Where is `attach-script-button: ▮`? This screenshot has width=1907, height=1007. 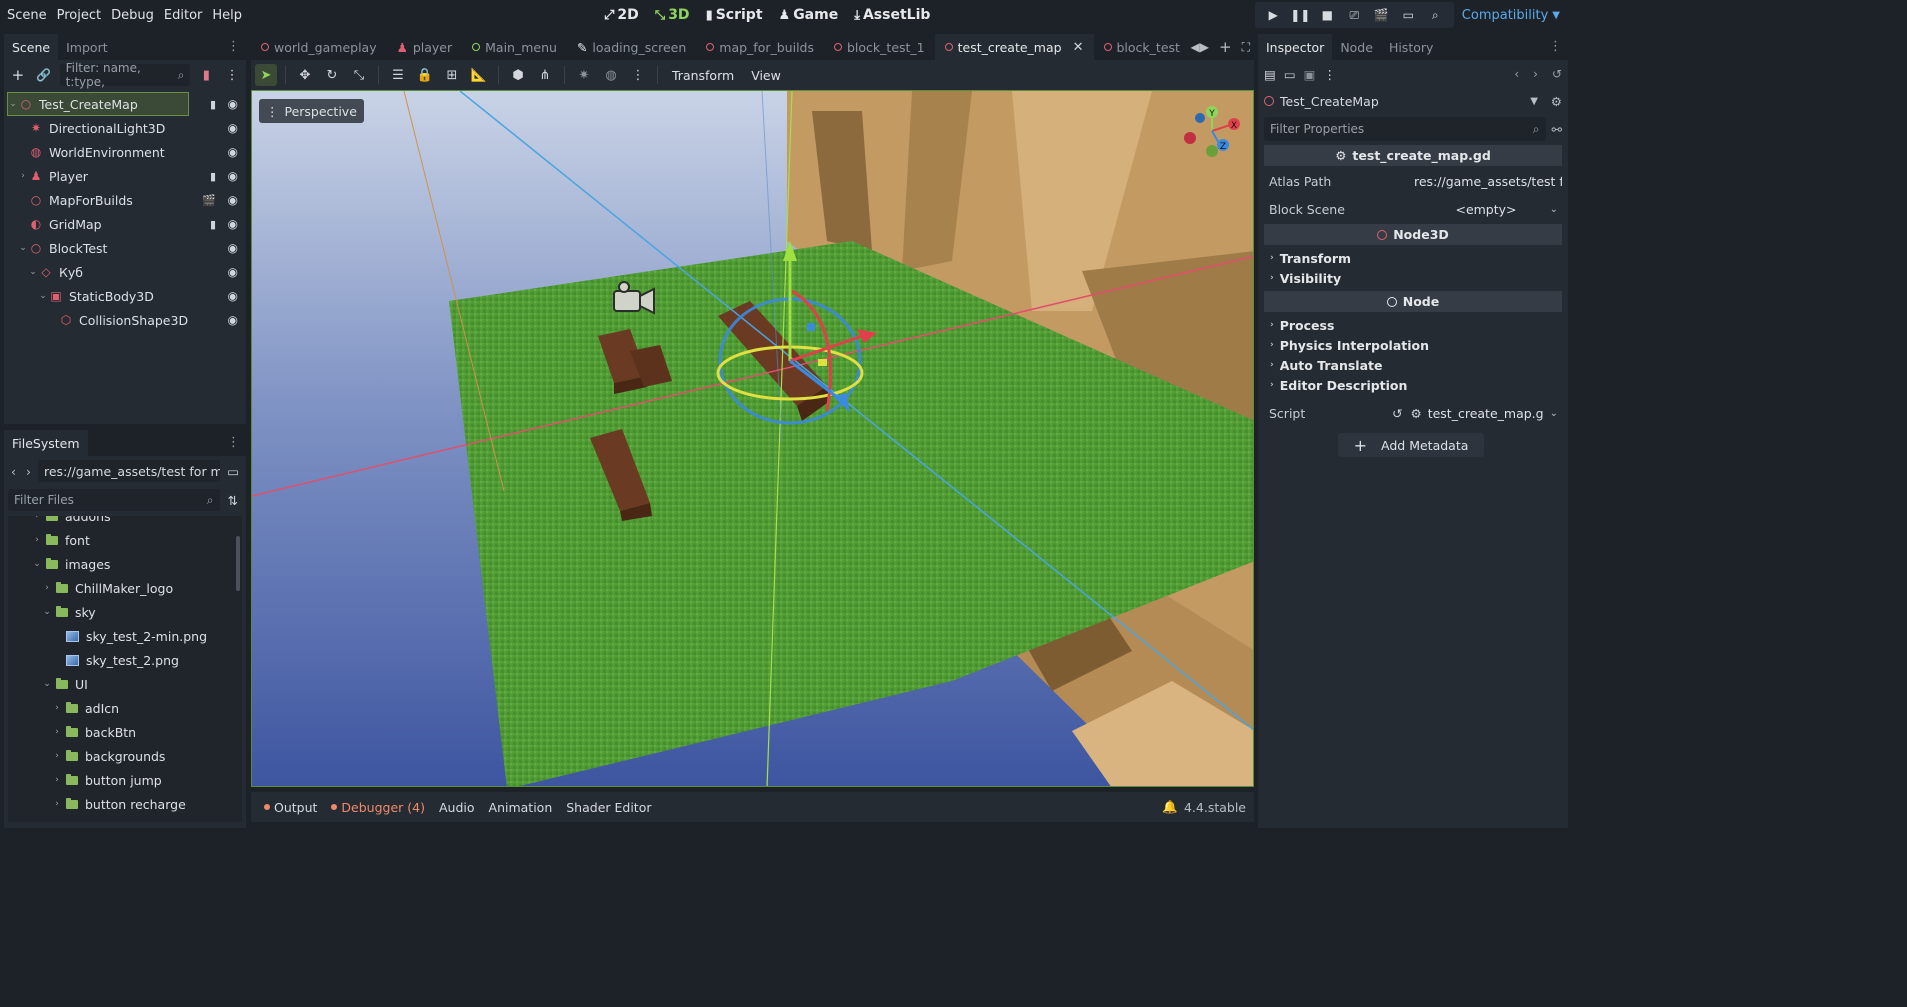 attach-script-button: ▮ is located at coordinates (206, 75).